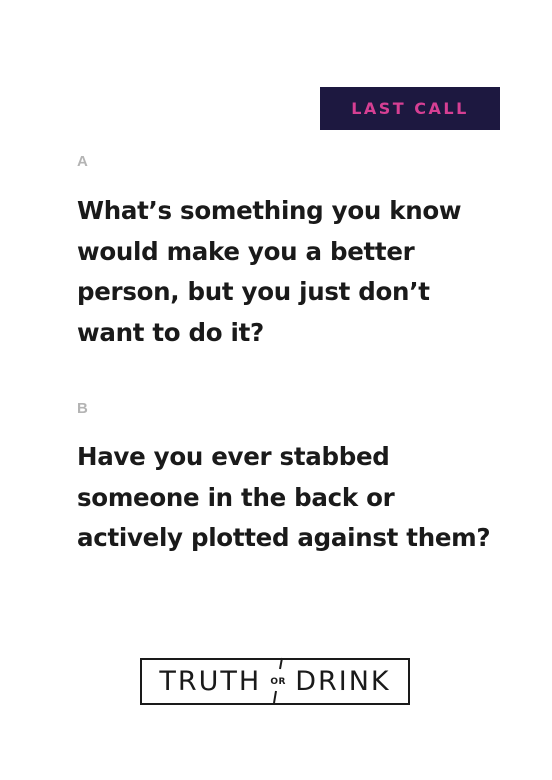 The image size is (552, 780). Describe the element at coordinates (210, 681) in the screenshot. I see `logo-word-truth: TRUTH` at that location.